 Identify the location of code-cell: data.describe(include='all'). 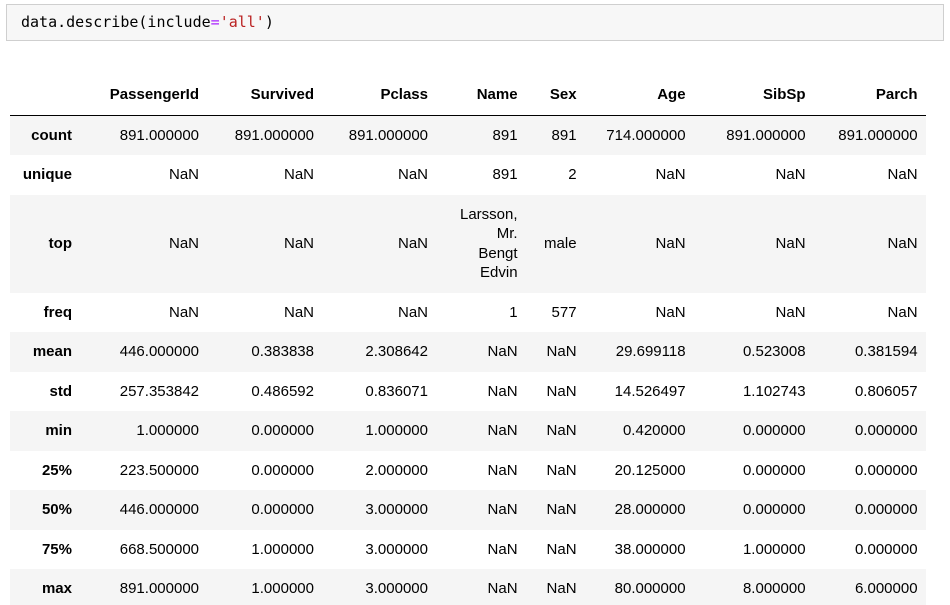
(475, 22).